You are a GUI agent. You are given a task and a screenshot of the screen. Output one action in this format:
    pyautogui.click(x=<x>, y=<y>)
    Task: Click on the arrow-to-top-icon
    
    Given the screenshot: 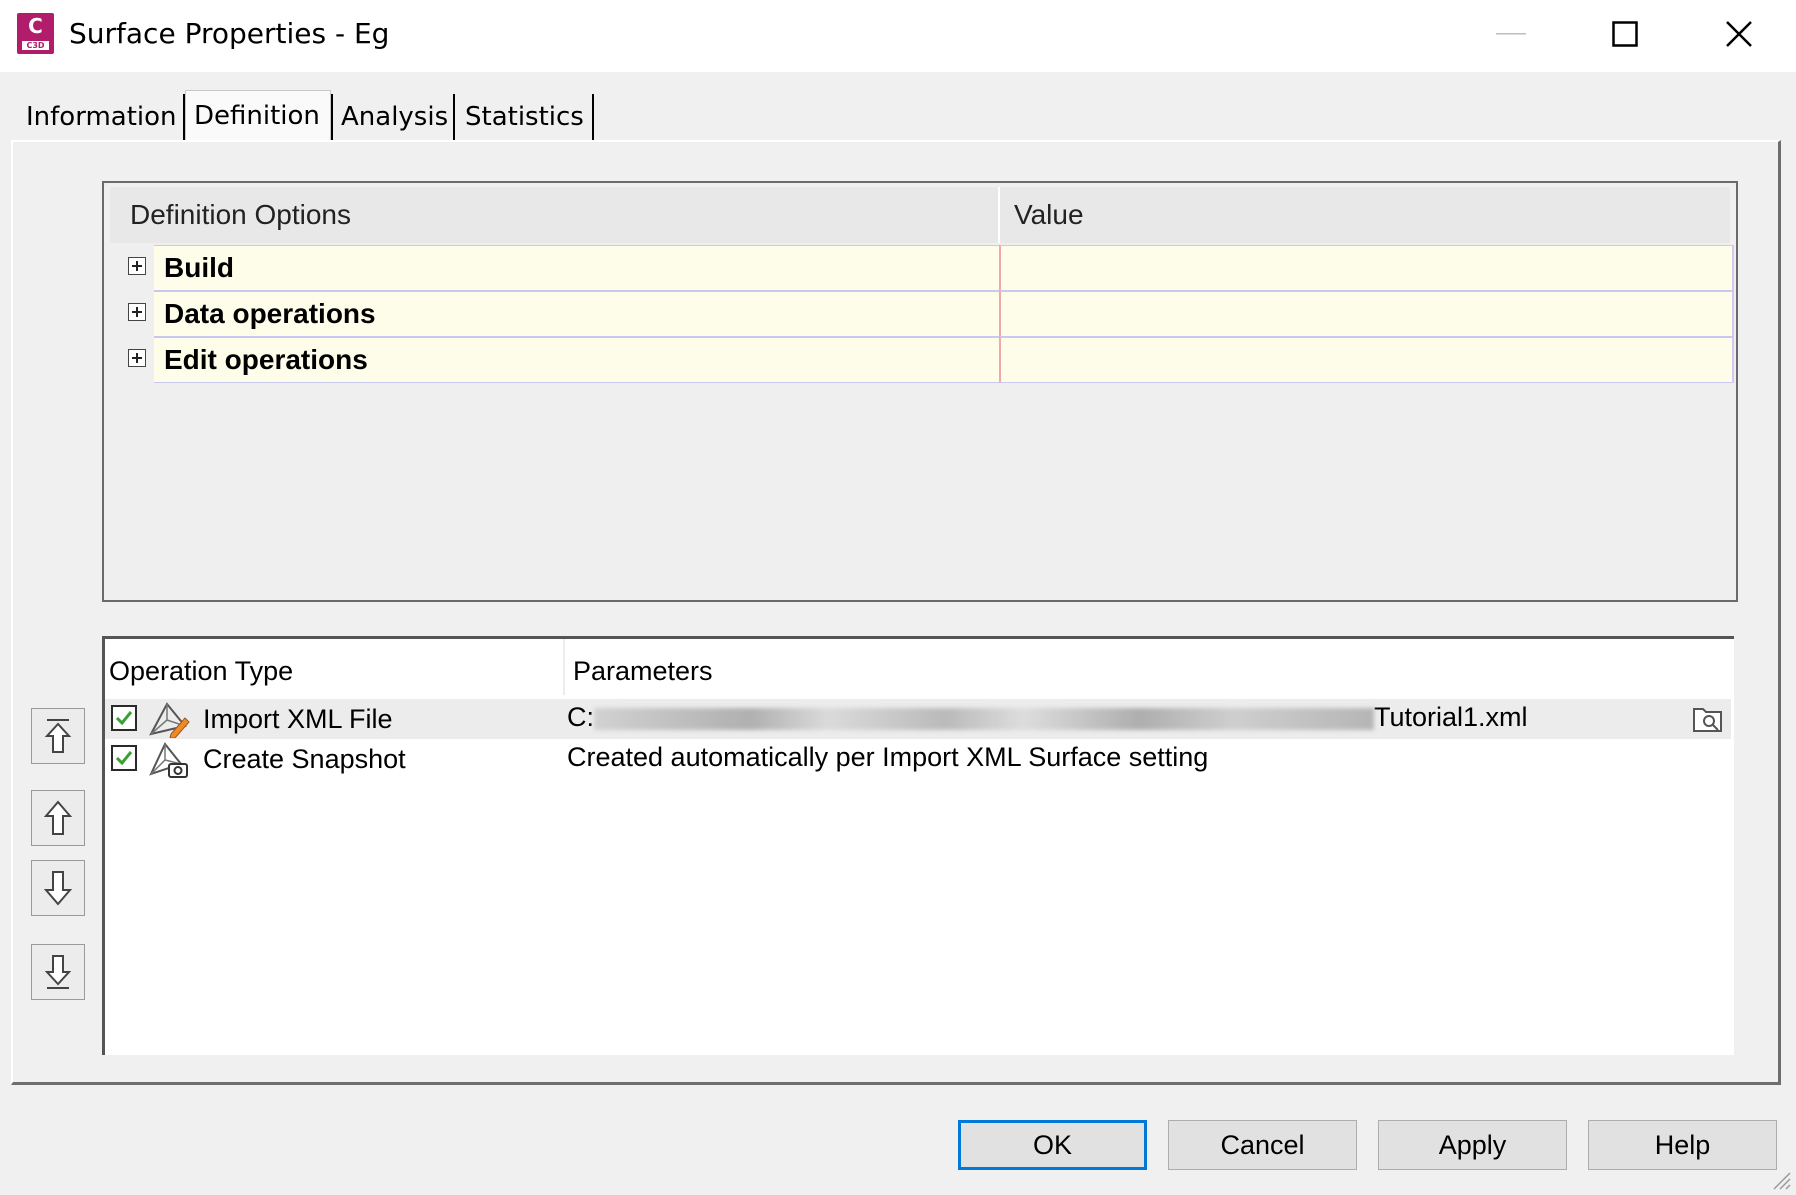 What is the action you would take?
    pyautogui.click(x=58, y=736)
    